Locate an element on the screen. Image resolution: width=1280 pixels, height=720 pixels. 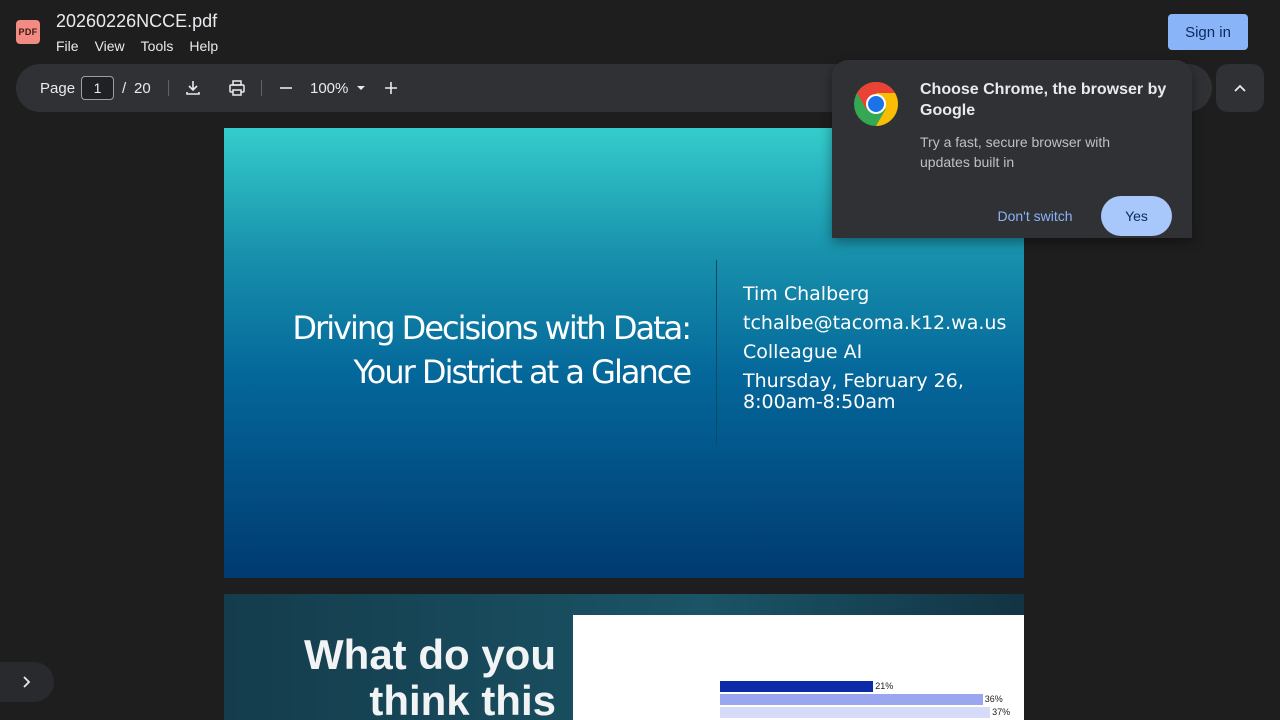
menu-bar: File View Tools Help is located at coordinates (145, 46).